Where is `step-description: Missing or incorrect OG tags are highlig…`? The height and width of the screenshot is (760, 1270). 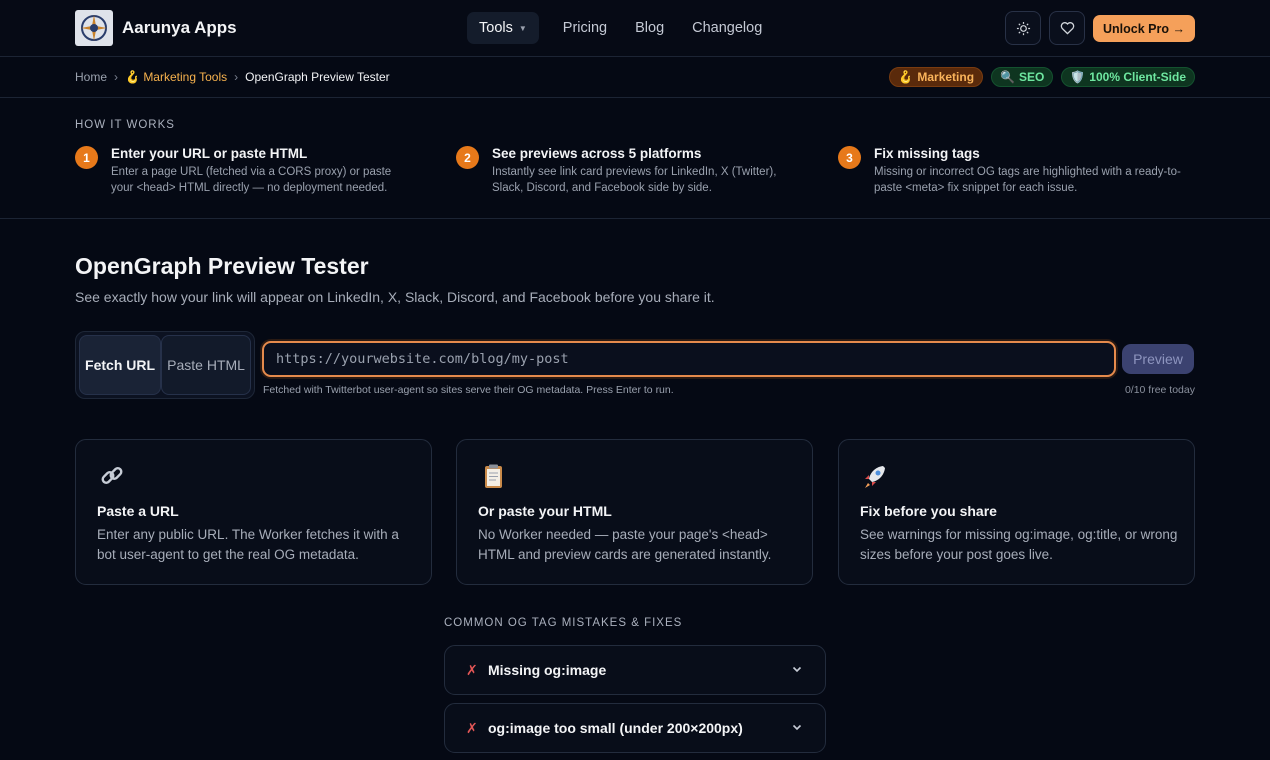 step-description: Missing or incorrect OG tags are highlig… is located at coordinates (1027, 180).